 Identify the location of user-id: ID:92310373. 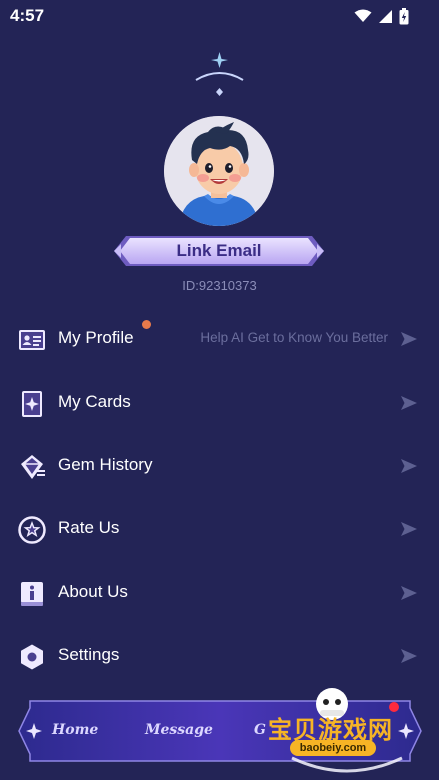
(219, 285).